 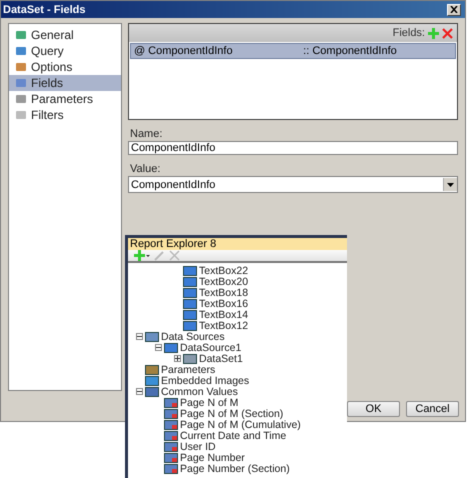 I want to click on tree-item: Embedded Images, so click(x=205, y=380).